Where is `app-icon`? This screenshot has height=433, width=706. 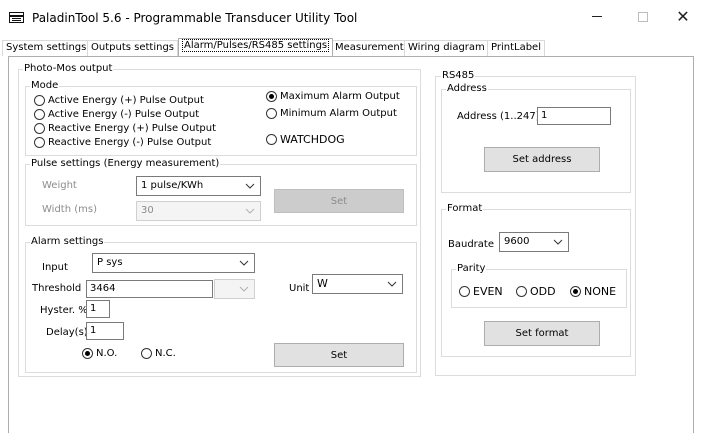
app-icon is located at coordinates (16, 17).